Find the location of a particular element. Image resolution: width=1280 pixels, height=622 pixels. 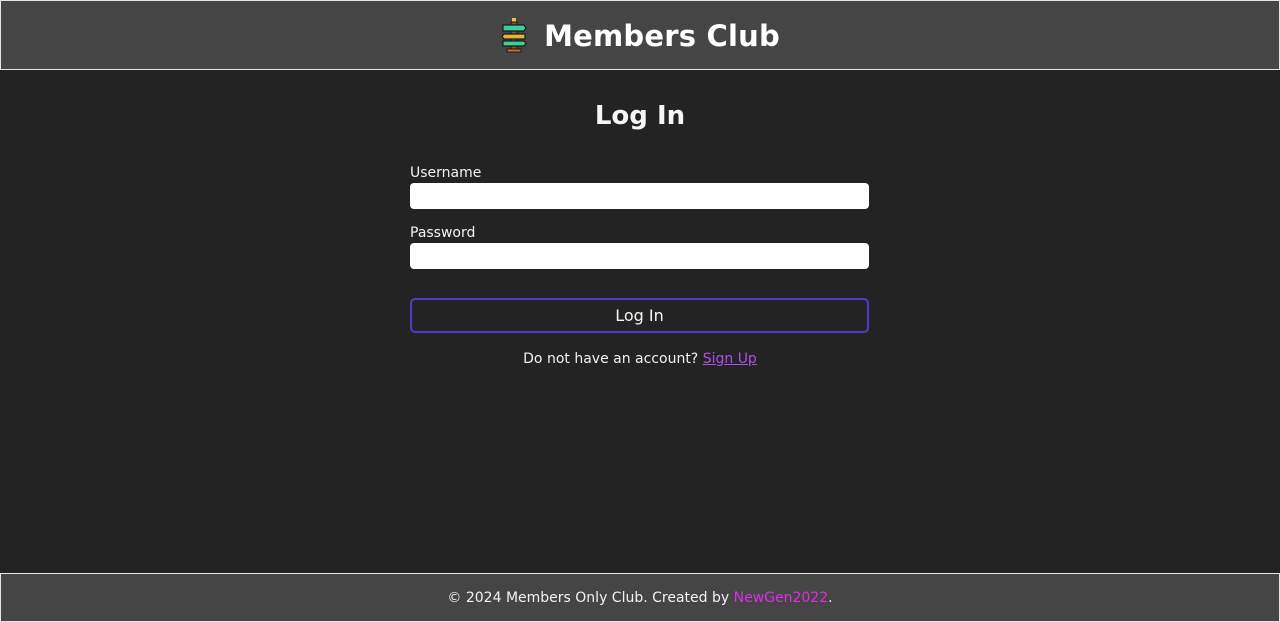

site-header: Members Club is located at coordinates (640, 35).